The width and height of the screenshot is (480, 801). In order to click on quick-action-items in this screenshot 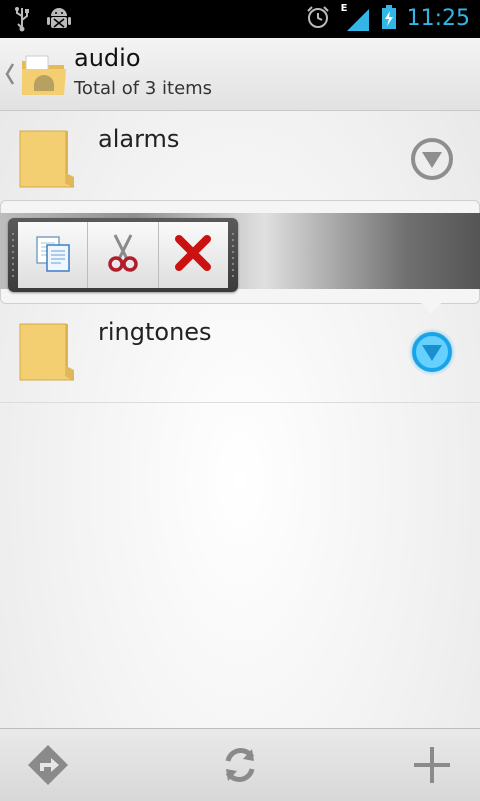, I will do `click(123, 255)`.